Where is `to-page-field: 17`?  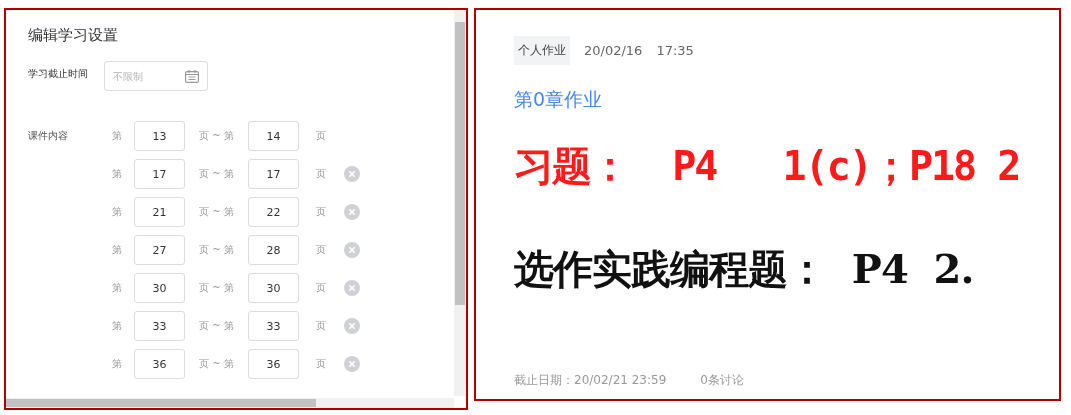 to-page-field: 17 is located at coordinates (273, 174).